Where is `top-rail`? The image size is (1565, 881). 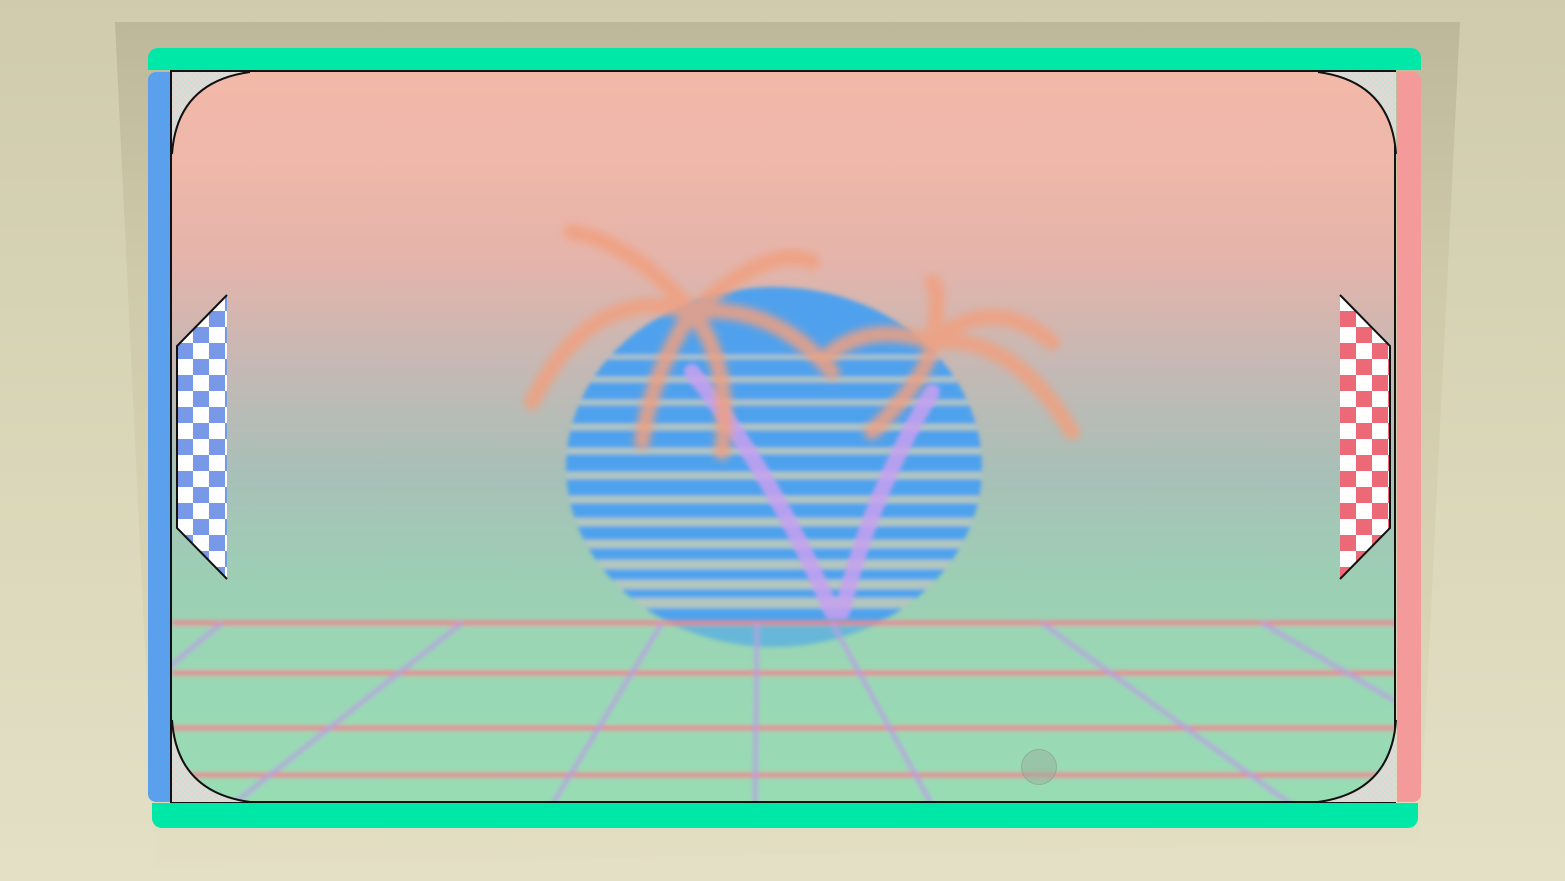 top-rail is located at coordinates (784, 59).